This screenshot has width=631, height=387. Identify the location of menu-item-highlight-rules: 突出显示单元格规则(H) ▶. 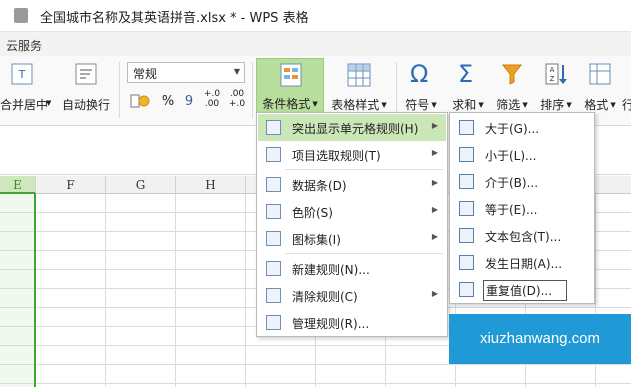
(352, 127).